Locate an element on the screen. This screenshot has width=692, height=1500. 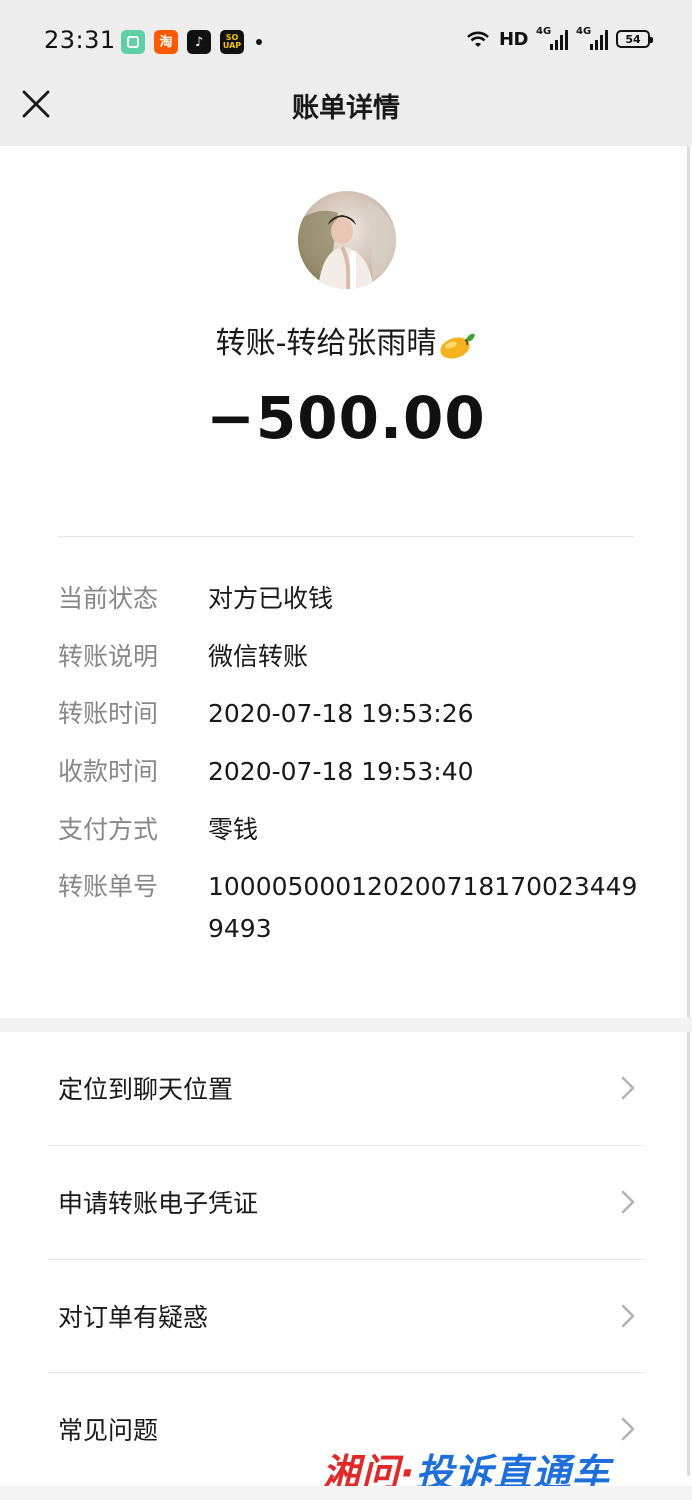
detail-label: 转账时间 is located at coordinates (108, 713).